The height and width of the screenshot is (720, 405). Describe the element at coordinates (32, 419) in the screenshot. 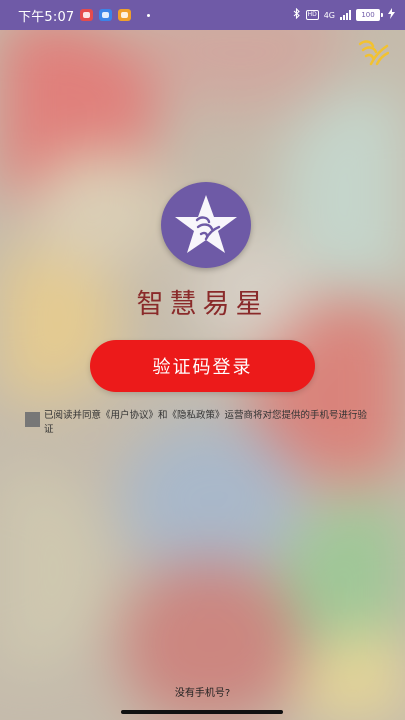

I see `agreement-checkbox` at that location.